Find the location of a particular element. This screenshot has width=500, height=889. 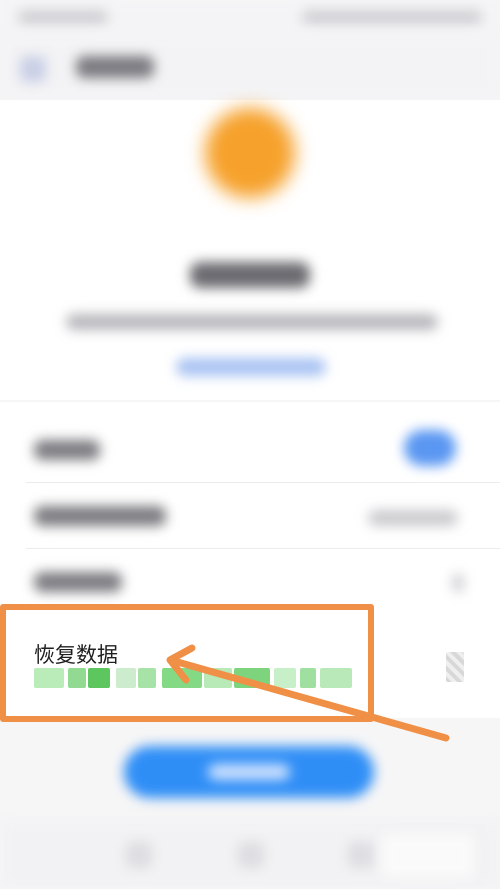

primary-action-label is located at coordinates (249, 772).